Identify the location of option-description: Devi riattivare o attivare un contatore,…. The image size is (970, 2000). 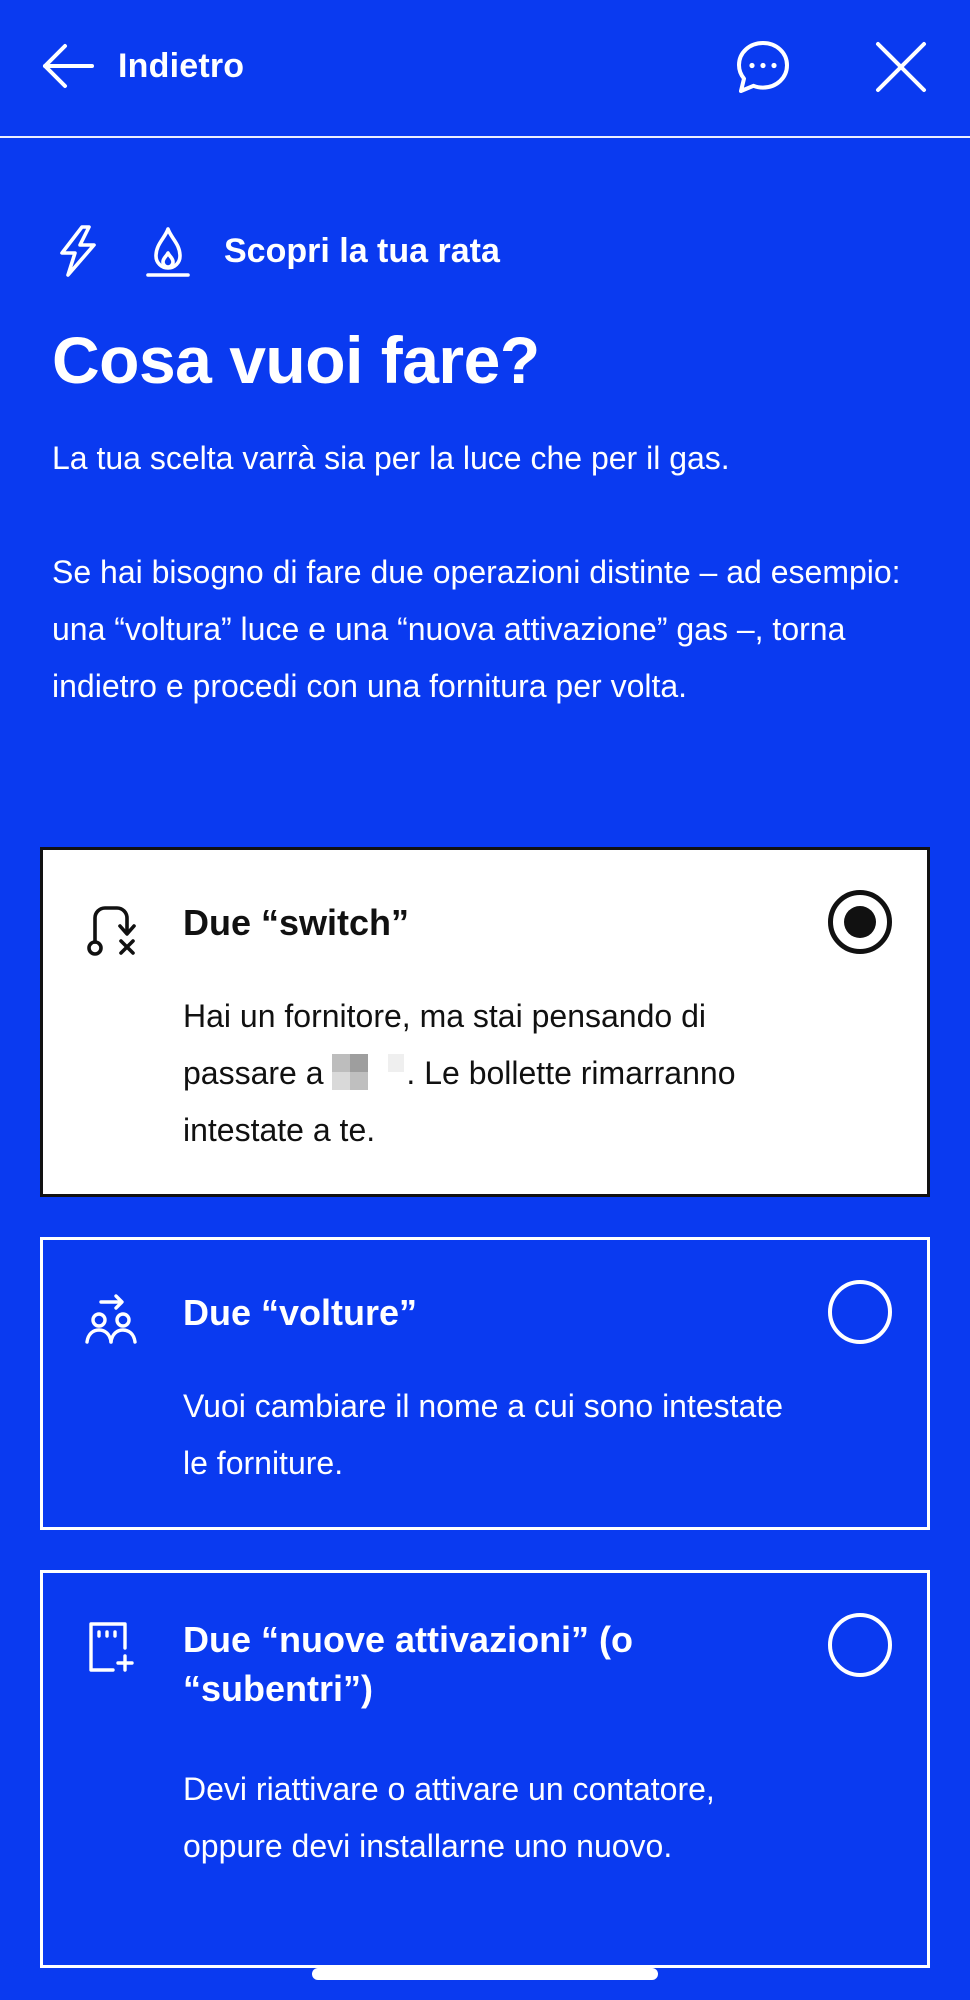
(449, 1817).